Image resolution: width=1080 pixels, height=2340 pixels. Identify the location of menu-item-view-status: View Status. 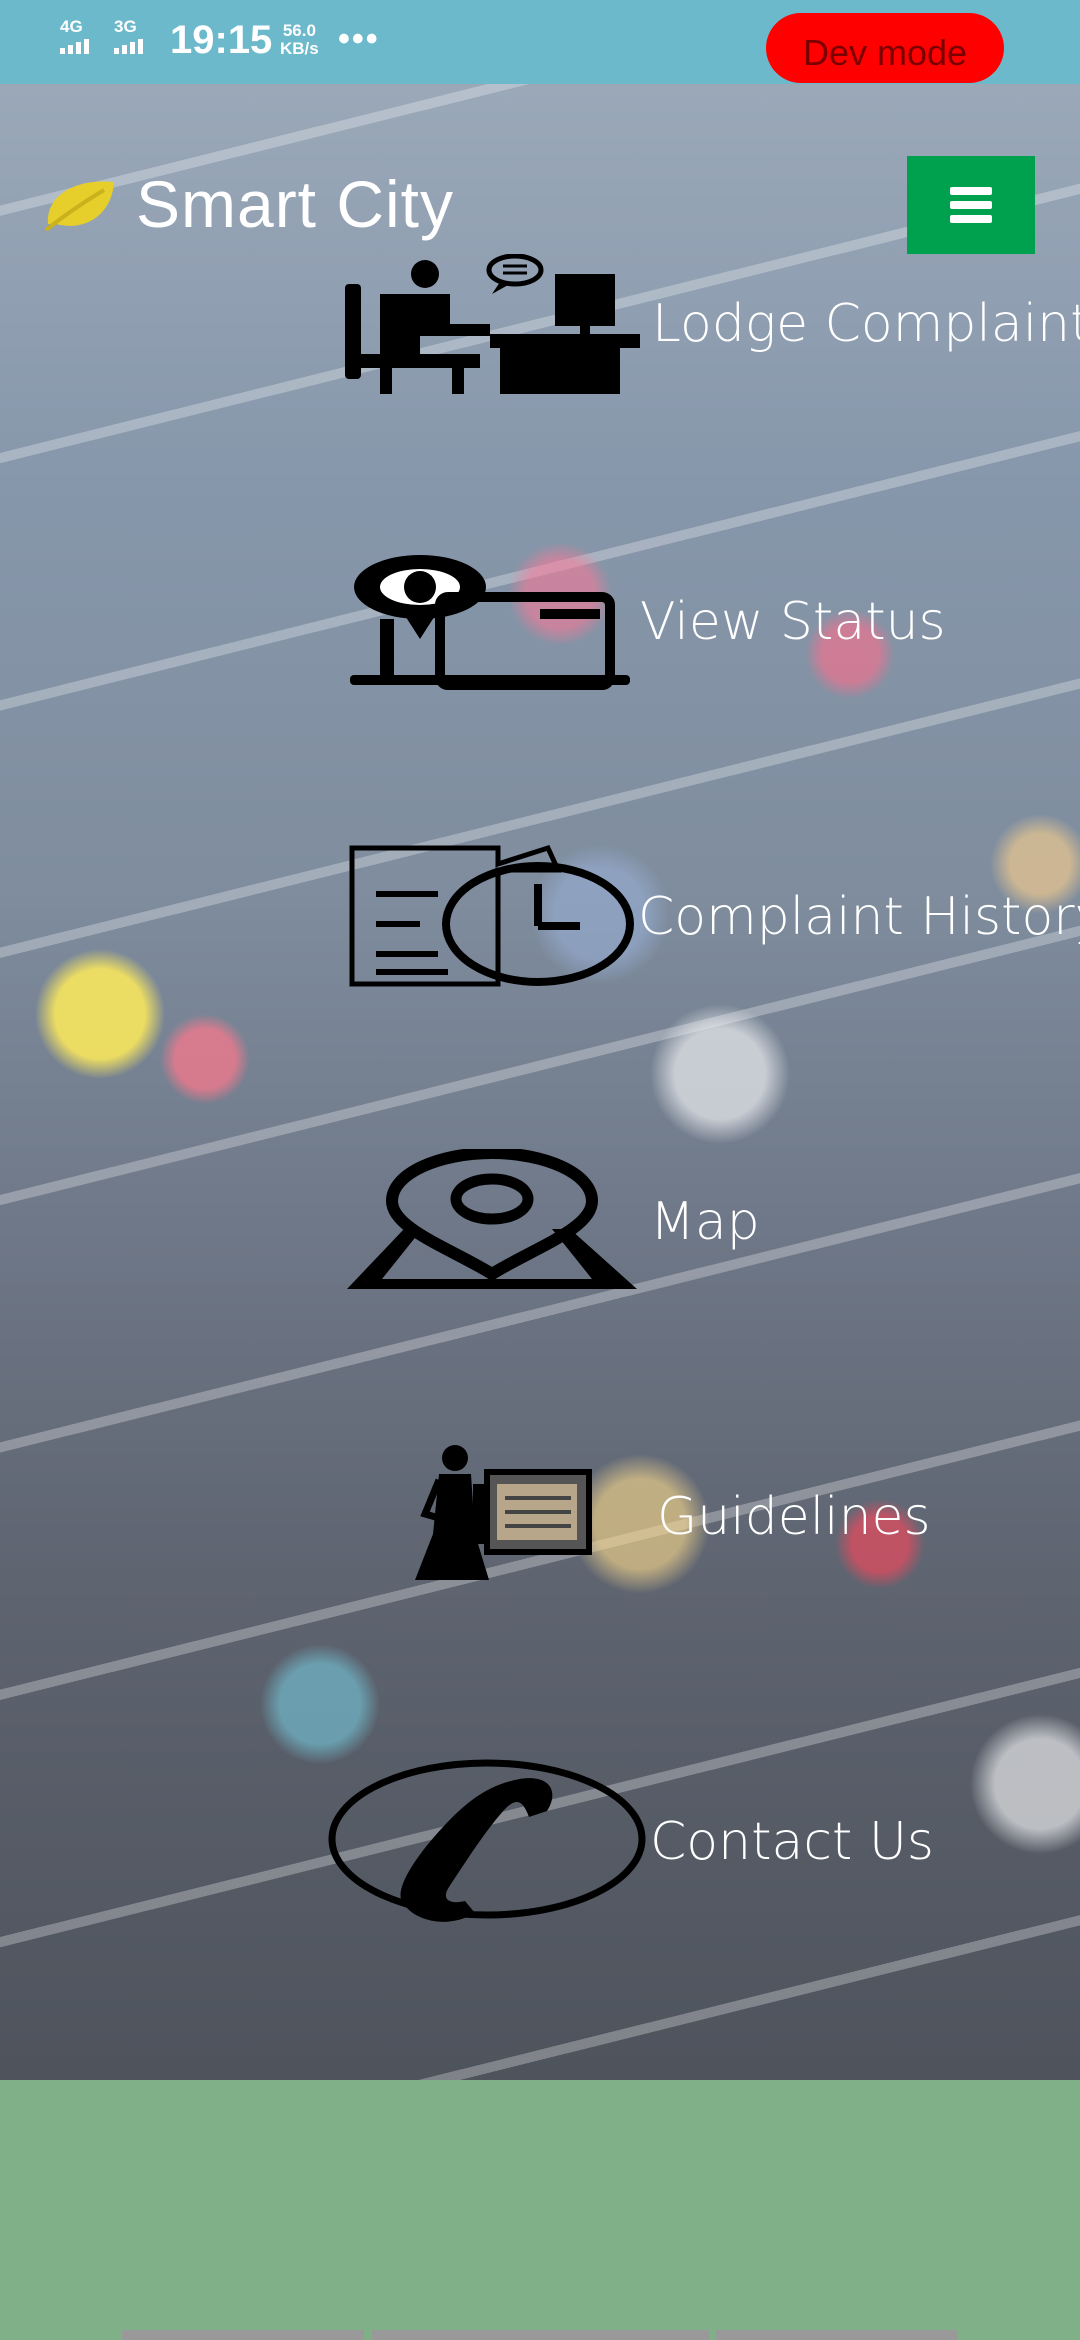
(648, 621).